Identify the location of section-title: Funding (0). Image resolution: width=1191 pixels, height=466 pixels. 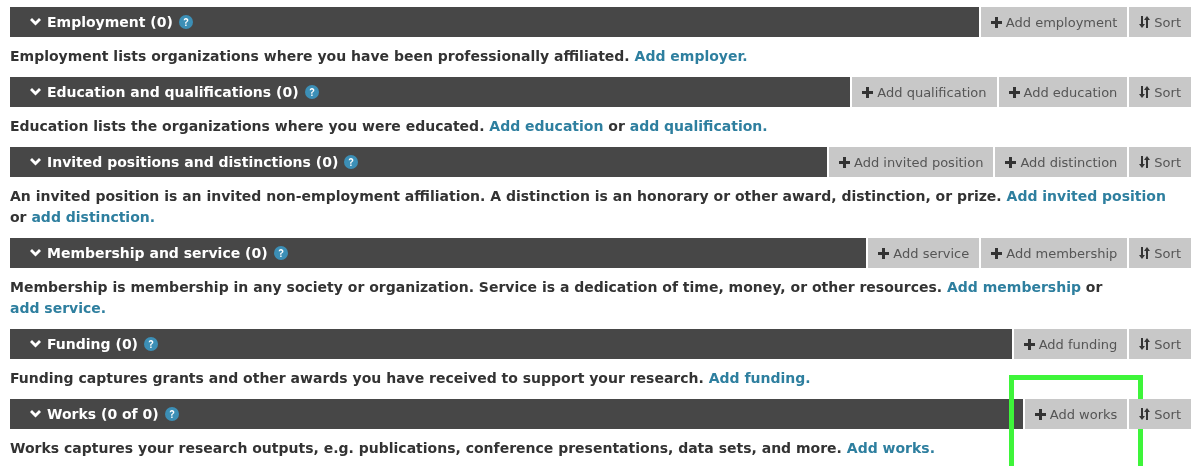
(93, 344).